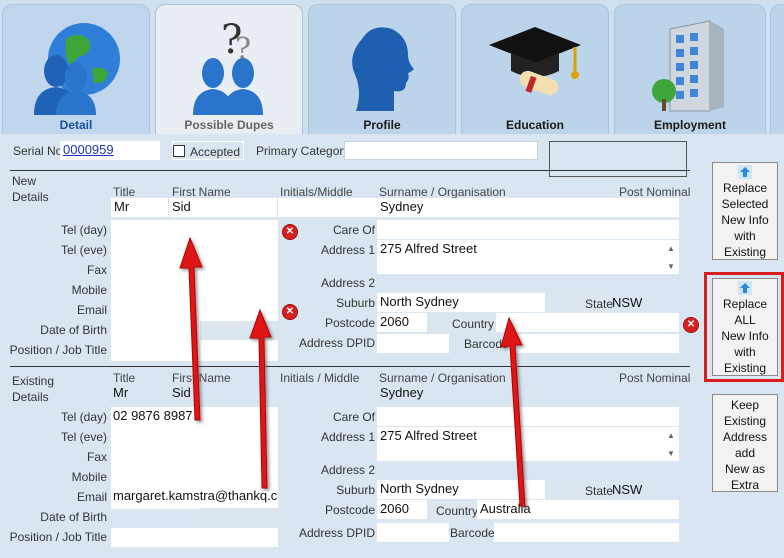 The image size is (784, 558). Describe the element at coordinates (316, 192) in the screenshot. I see `col-initials: Initials/Middle` at that location.